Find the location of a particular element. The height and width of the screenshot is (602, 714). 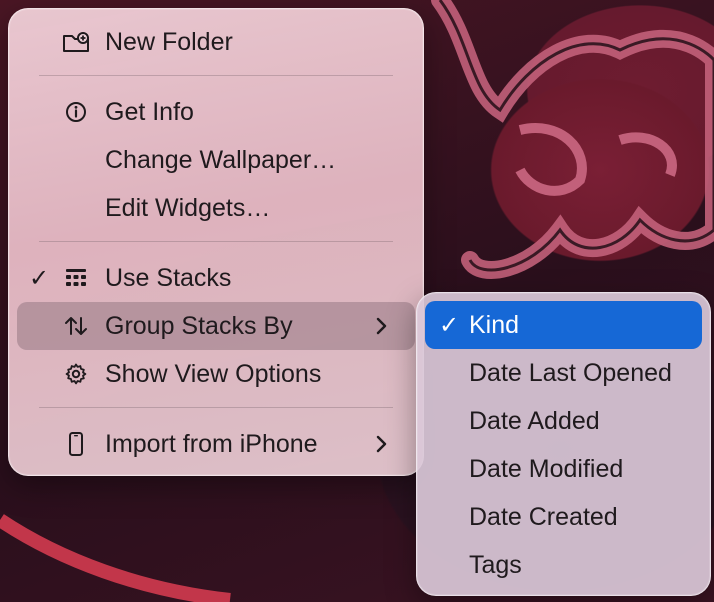

submenu-item-date-added: Date Added is located at coordinates (563, 421).